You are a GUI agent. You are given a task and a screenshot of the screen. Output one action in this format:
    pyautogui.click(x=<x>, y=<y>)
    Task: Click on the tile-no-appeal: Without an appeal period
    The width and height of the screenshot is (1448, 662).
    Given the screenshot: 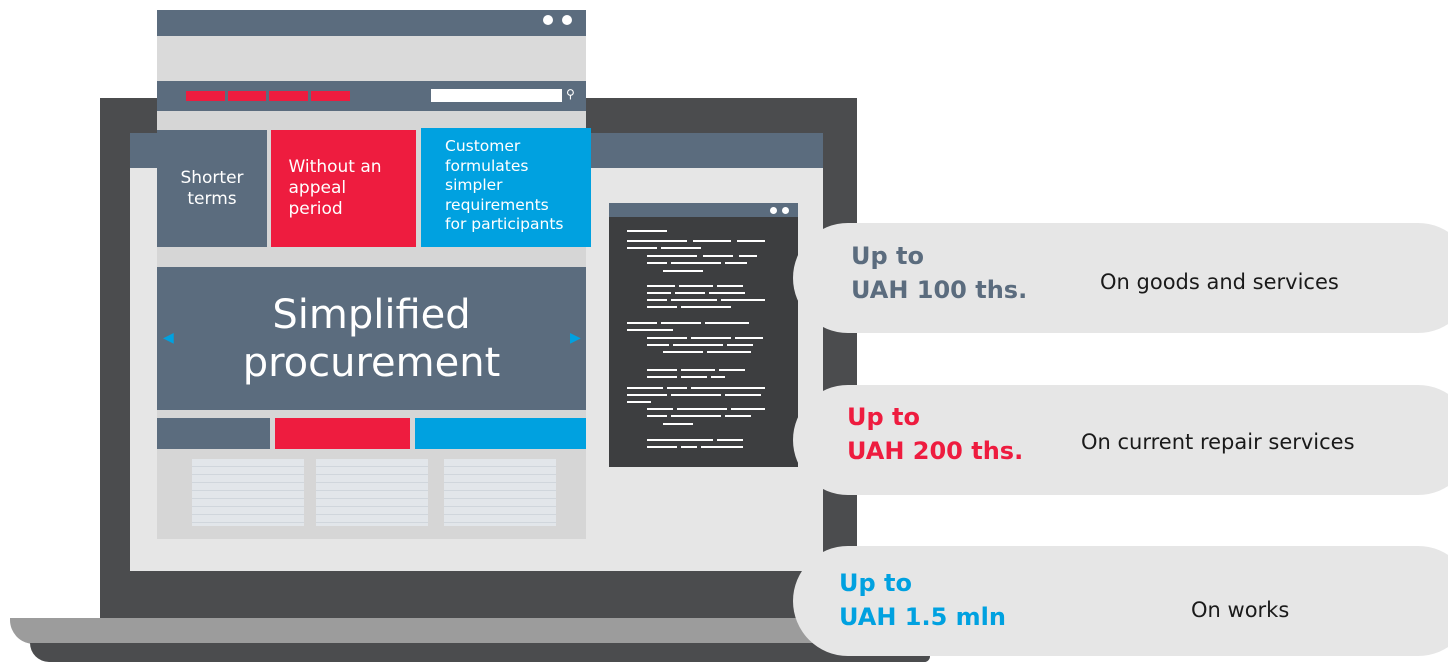 What is the action you would take?
    pyautogui.click(x=343, y=188)
    